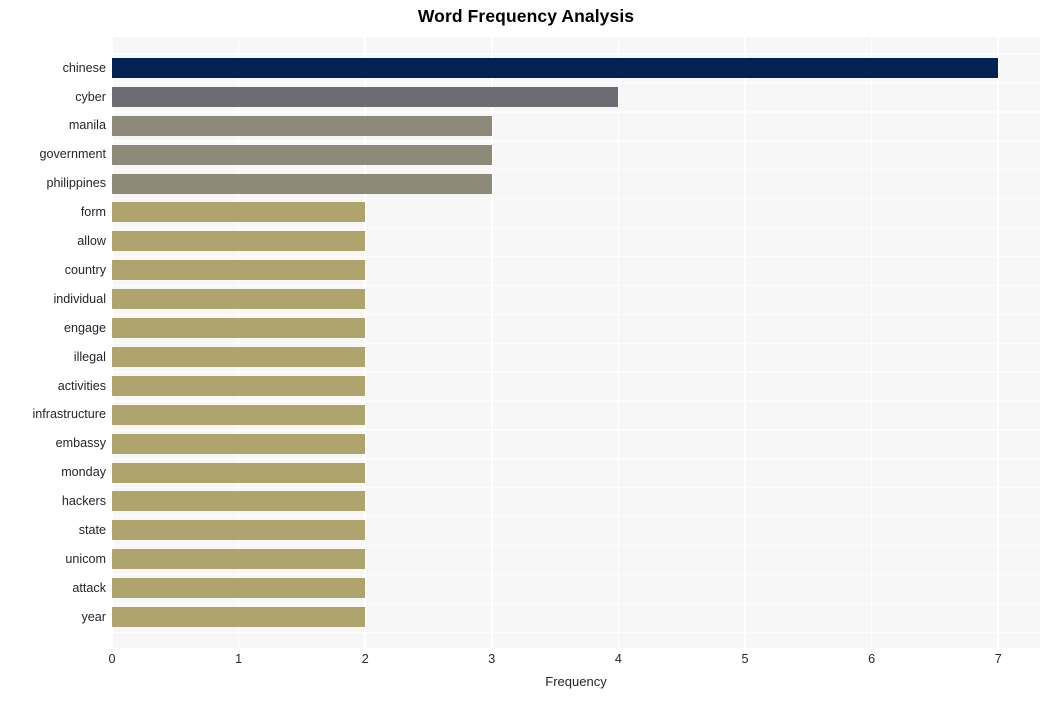 The width and height of the screenshot is (1052, 701). What do you see at coordinates (998, 659) in the screenshot?
I see `x-tick-label-7: 7` at bounding box center [998, 659].